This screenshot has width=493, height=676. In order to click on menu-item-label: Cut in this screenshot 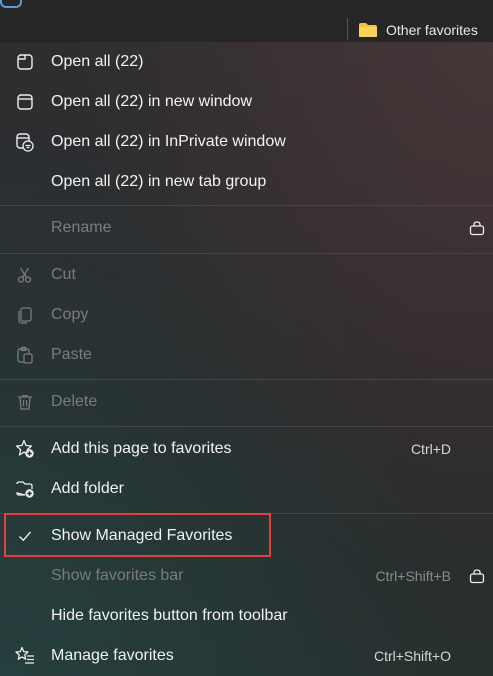, I will do `click(63, 274)`.